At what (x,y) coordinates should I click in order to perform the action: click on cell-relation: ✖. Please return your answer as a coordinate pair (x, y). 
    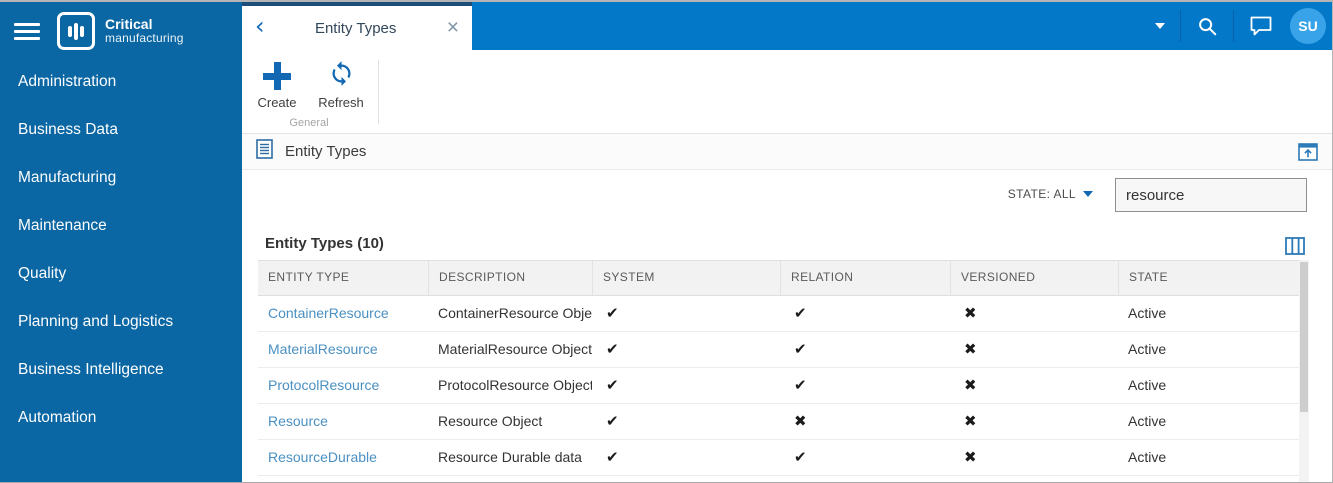
    Looking at the image, I should click on (800, 421).